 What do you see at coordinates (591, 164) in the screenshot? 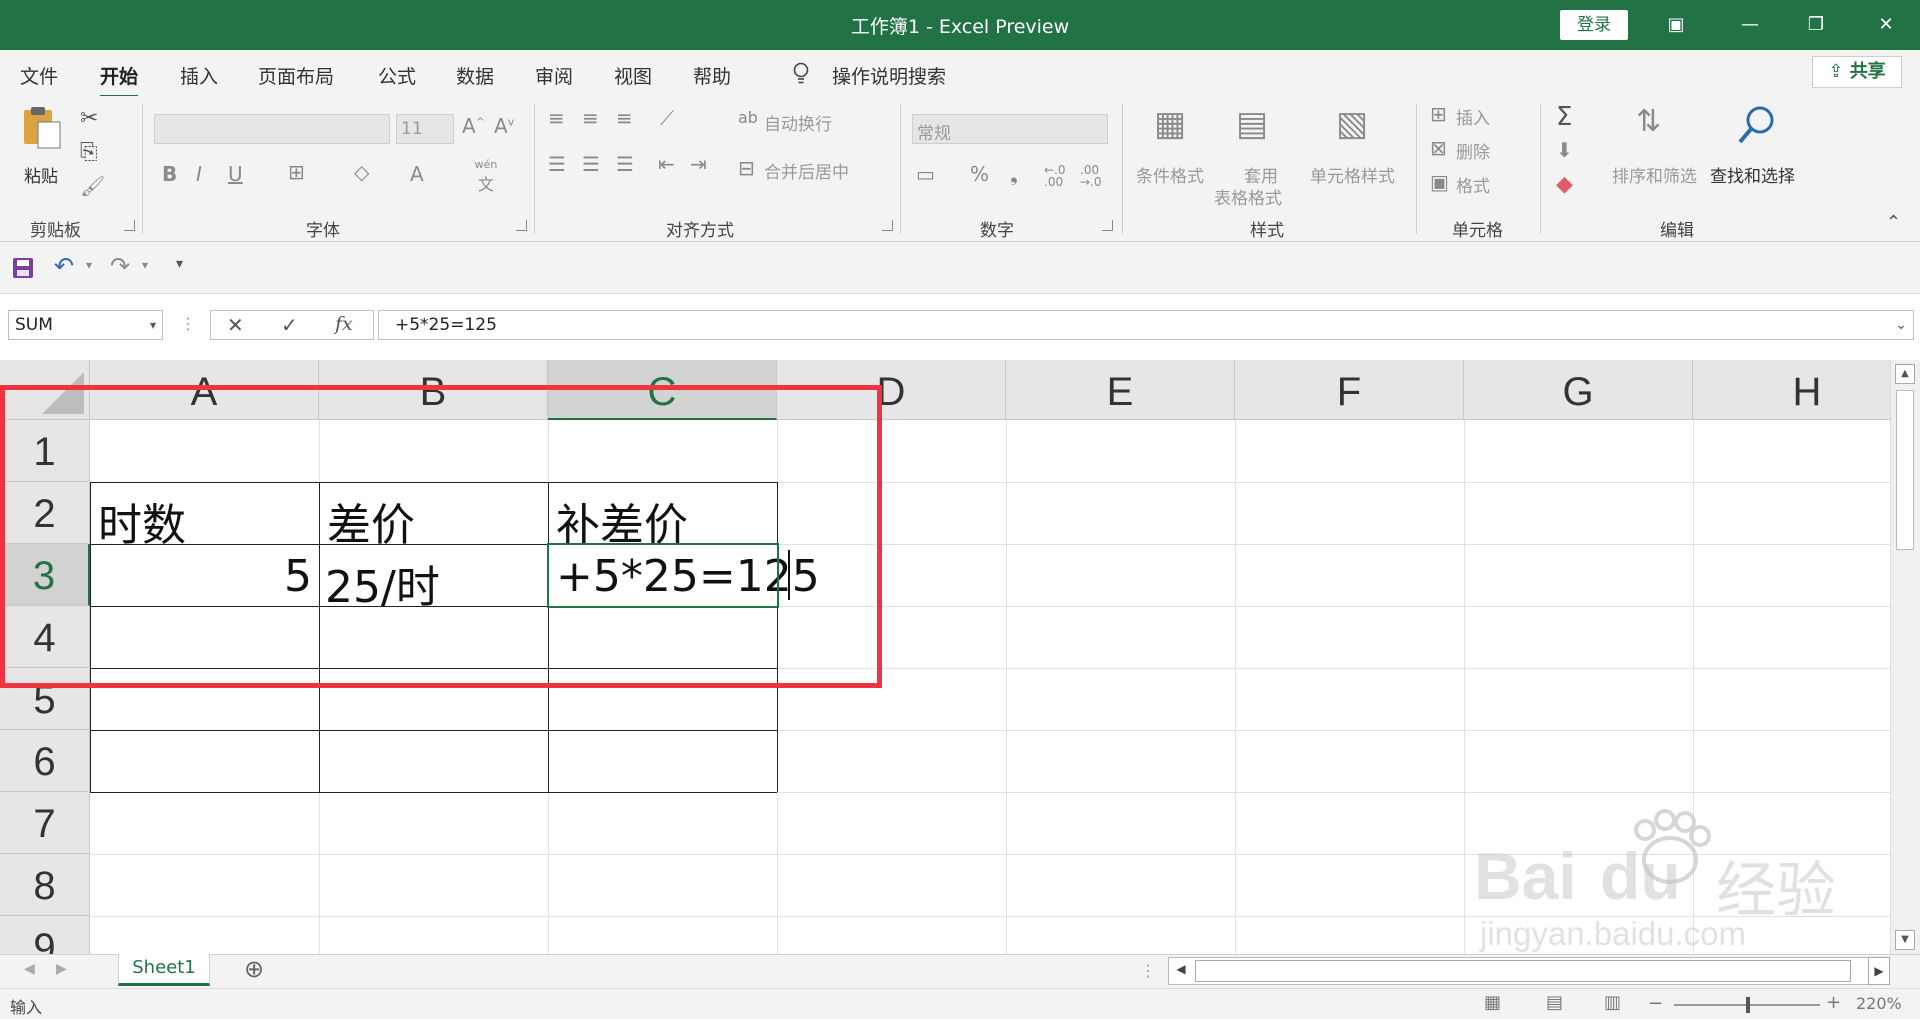
I see `align-center-icon: ☰` at bounding box center [591, 164].